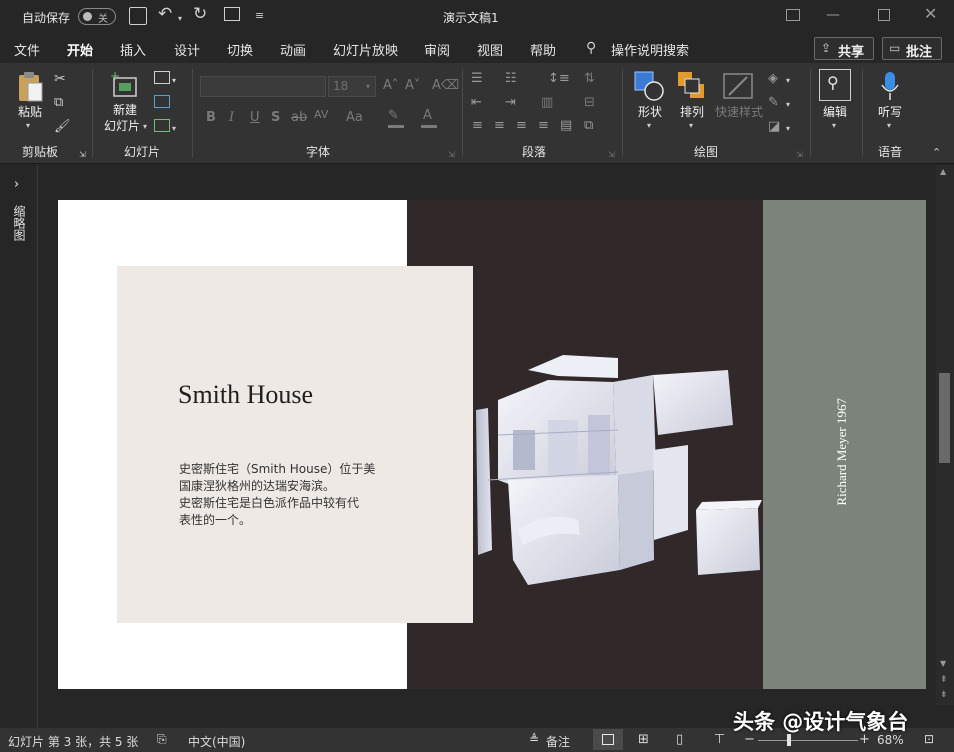 Image resolution: width=954 pixels, height=752 pixels. Describe the element at coordinates (321, 115) in the screenshot. I see `char-spacing-icon: AV` at that location.